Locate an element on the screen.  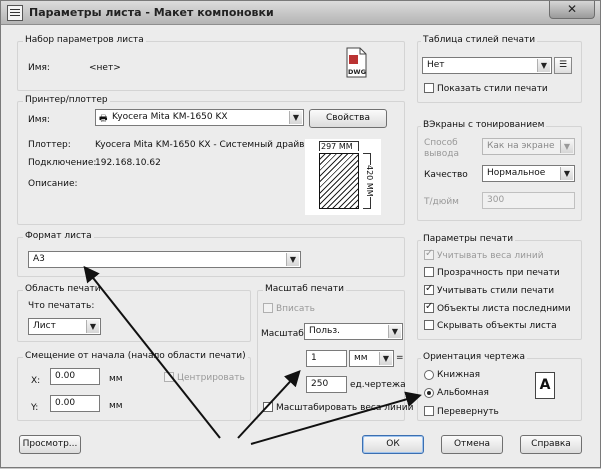
arrow-to-paper-size is located at coordinates (152, 352).